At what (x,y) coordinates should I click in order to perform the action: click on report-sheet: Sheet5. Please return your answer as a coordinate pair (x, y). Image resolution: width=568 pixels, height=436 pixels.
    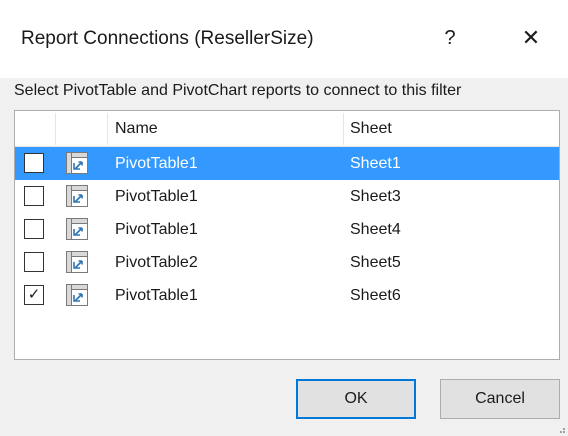
    Looking at the image, I should click on (375, 262).